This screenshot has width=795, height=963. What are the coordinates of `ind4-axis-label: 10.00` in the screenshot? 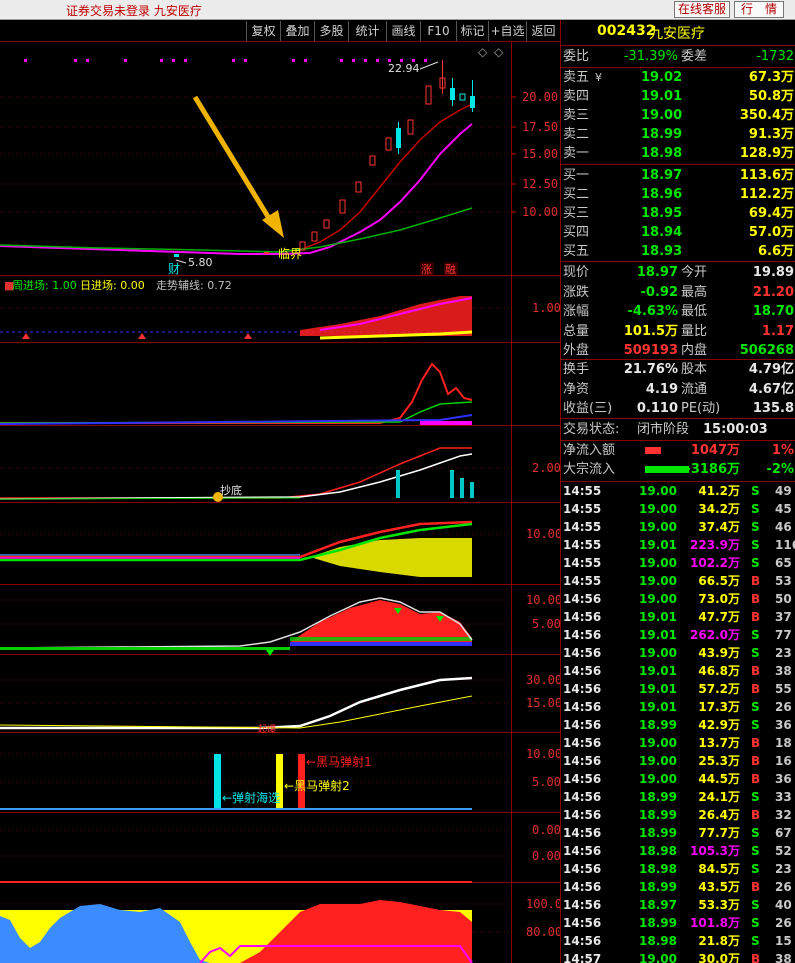 It's located at (543, 534).